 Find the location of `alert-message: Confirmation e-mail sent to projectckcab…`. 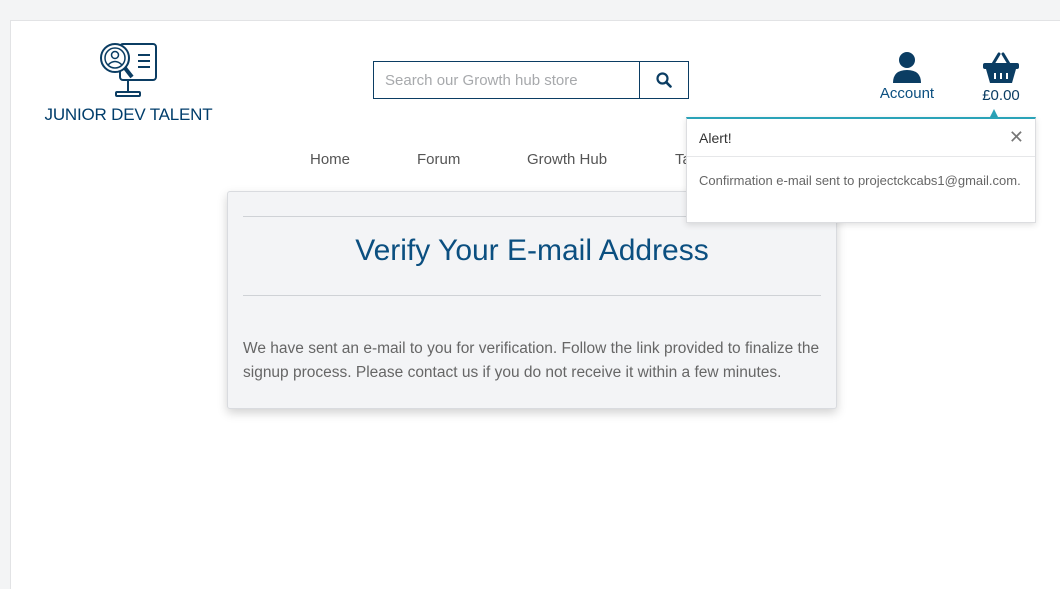

alert-message: Confirmation e-mail sent to projectckcab… is located at coordinates (860, 180).